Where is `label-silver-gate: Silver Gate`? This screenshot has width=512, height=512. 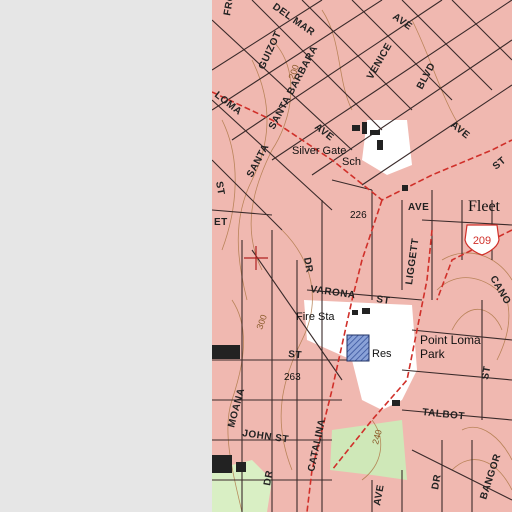 label-silver-gate: Silver Gate is located at coordinates (319, 151).